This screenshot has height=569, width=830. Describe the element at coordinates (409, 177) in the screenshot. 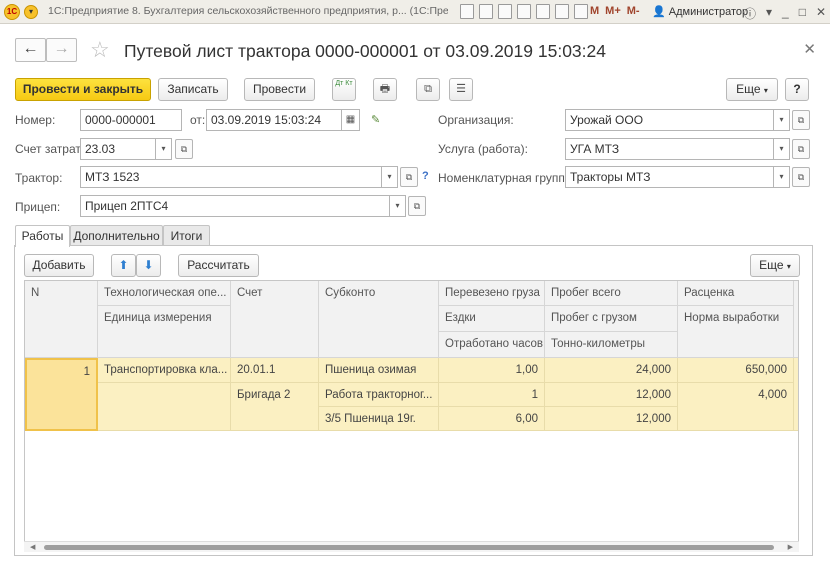

I see `tractor-open-button: ⧉` at that location.